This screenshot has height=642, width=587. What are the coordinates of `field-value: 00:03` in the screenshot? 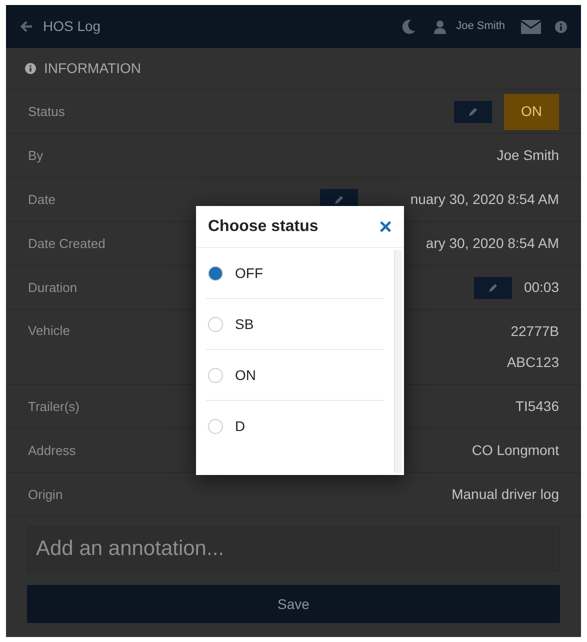 It's located at (541, 287).